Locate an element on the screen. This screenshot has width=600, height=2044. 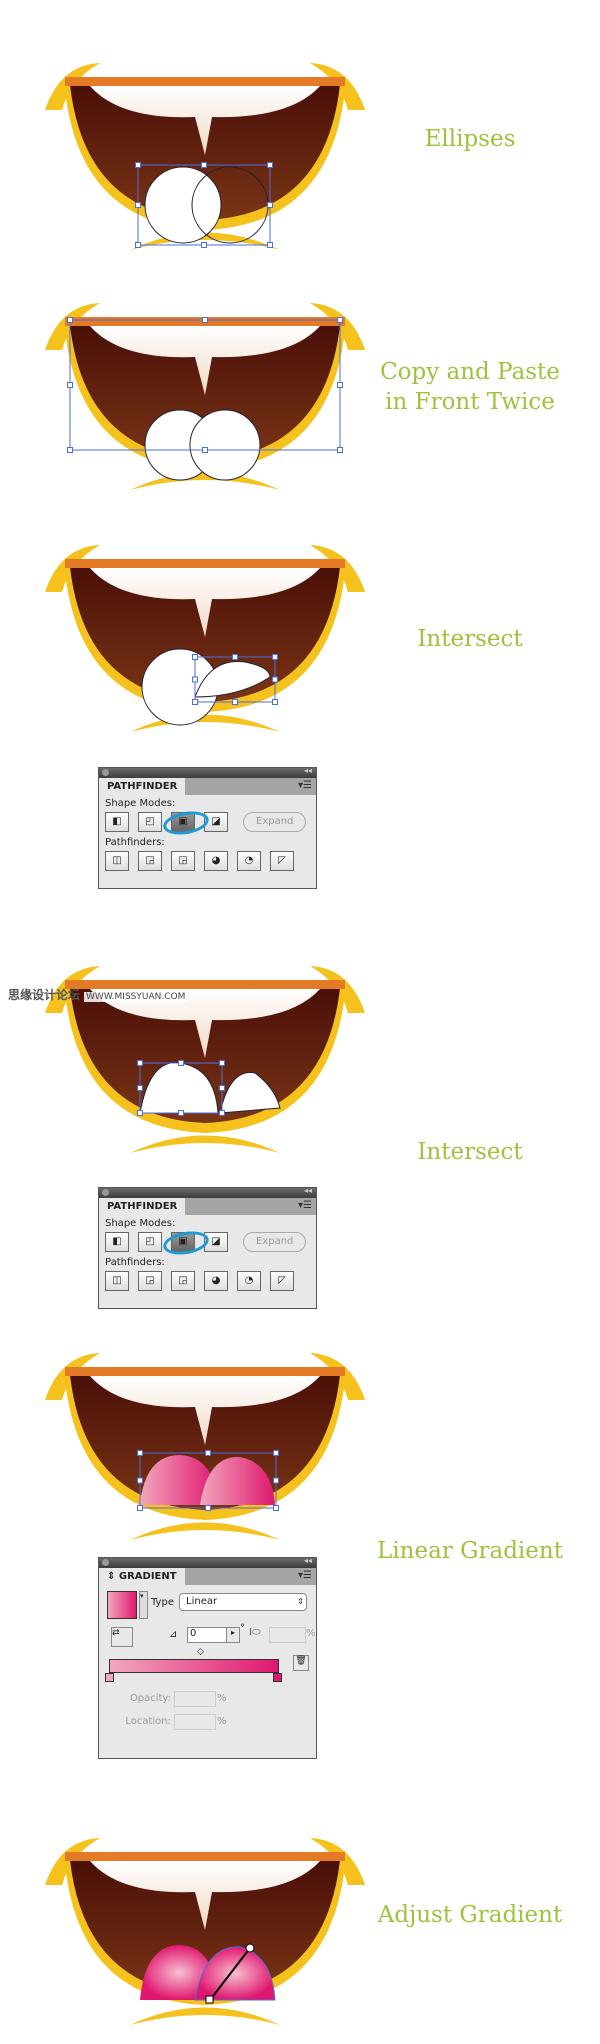
location-label: Location: is located at coordinates (148, 1721).